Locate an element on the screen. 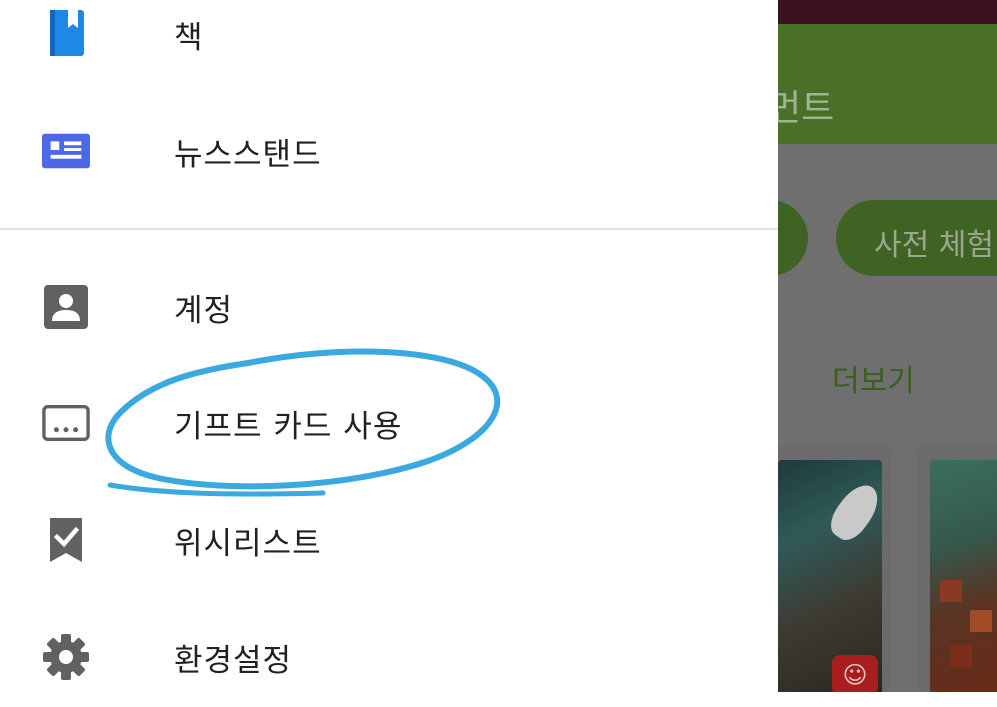  newsstand-icon is located at coordinates (66, 151).